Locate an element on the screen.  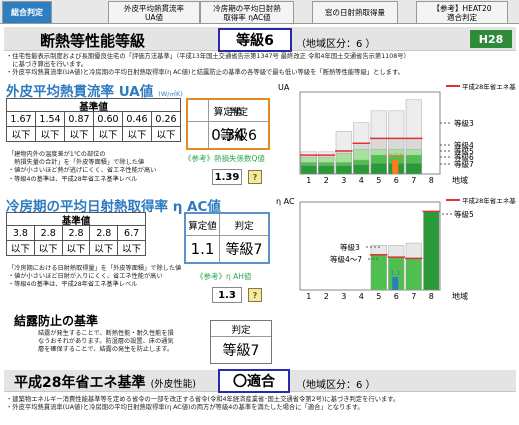
eta-value-label: 1.1 is located at coordinates (395, 273).